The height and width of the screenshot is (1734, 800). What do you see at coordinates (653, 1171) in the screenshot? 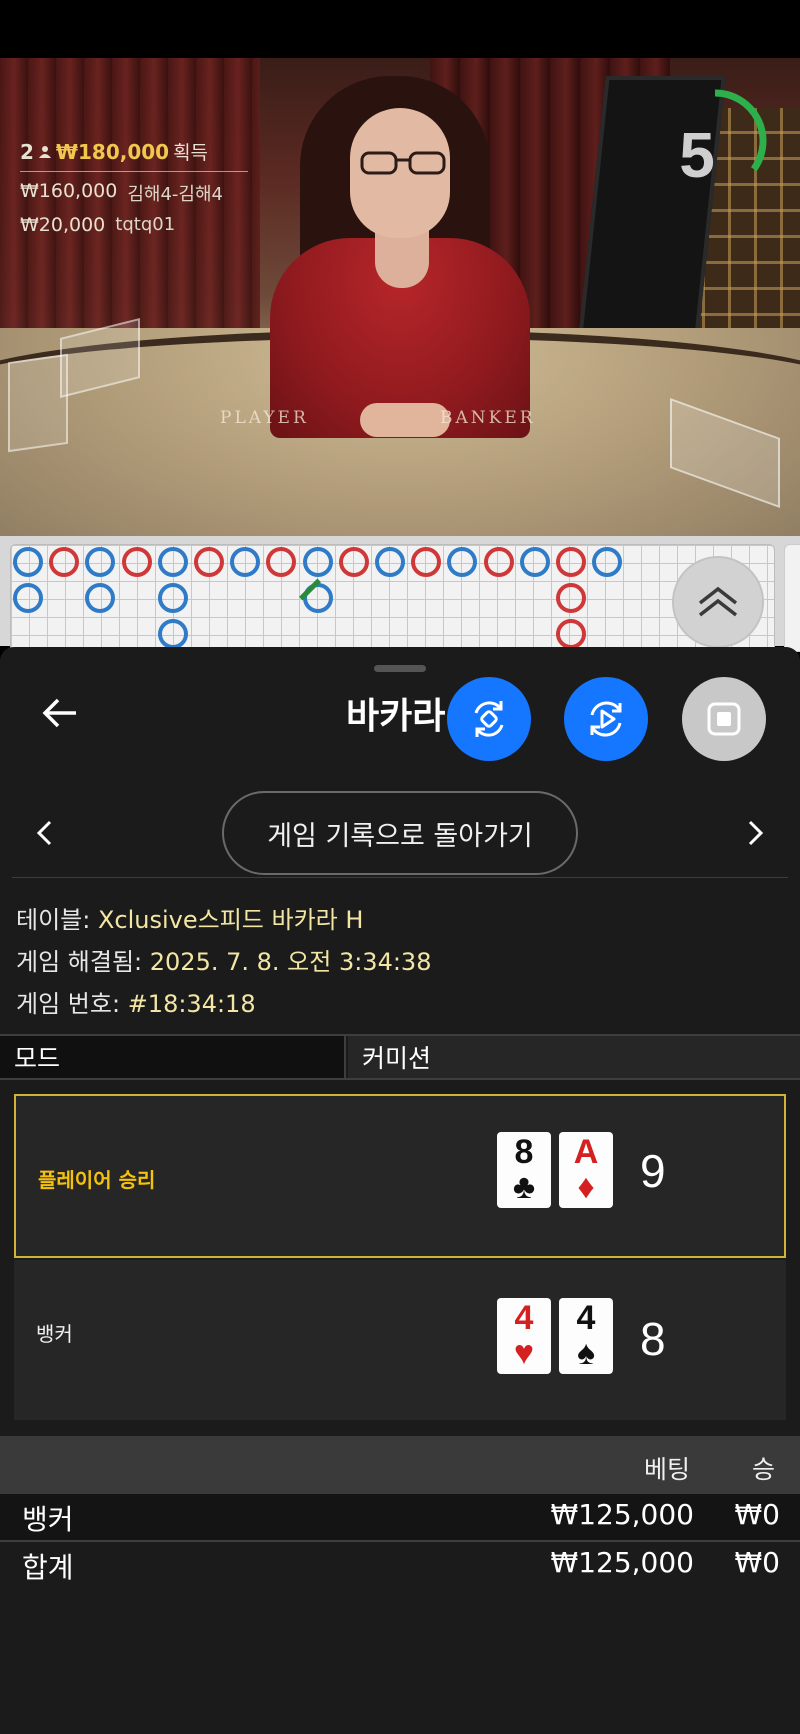
I see `player-score: 9` at bounding box center [653, 1171].